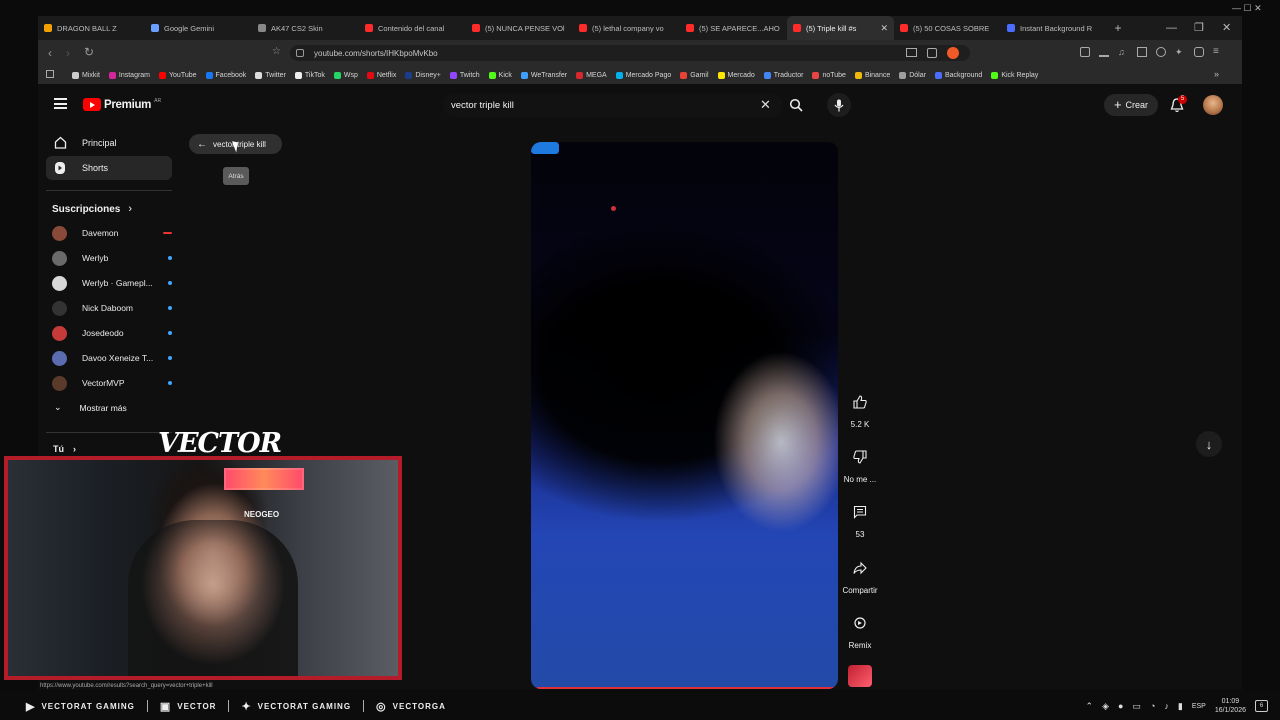 The height and width of the screenshot is (720, 1280). What do you see at coordinates (300, 53) in the screenshot?
I see `site-info-icon` at bounding box center [300, 53].